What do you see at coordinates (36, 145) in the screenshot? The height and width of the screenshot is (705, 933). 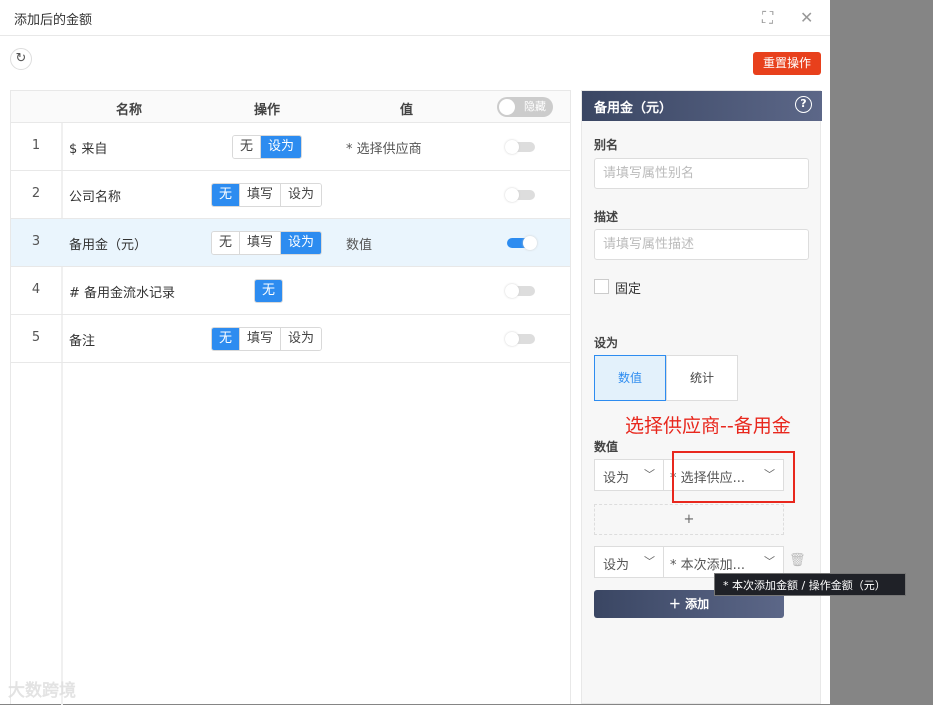 I see `row-index: 1` at bounding box center [36, 145].